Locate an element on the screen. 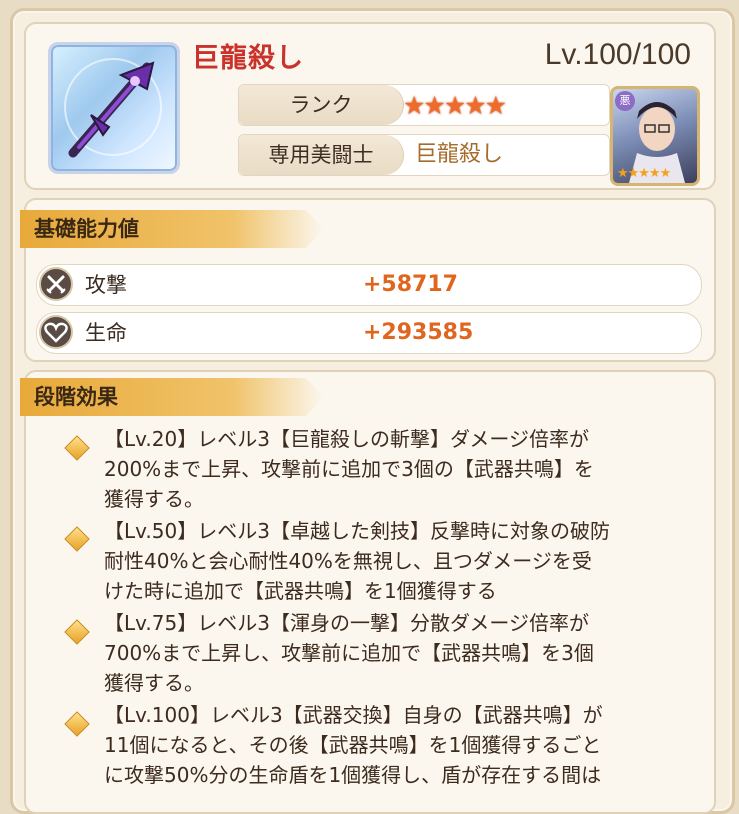 Image resolution: width=739 pixels, height=814 pixels. stat-value-life: +293585 is located at coordinates (418, 332).